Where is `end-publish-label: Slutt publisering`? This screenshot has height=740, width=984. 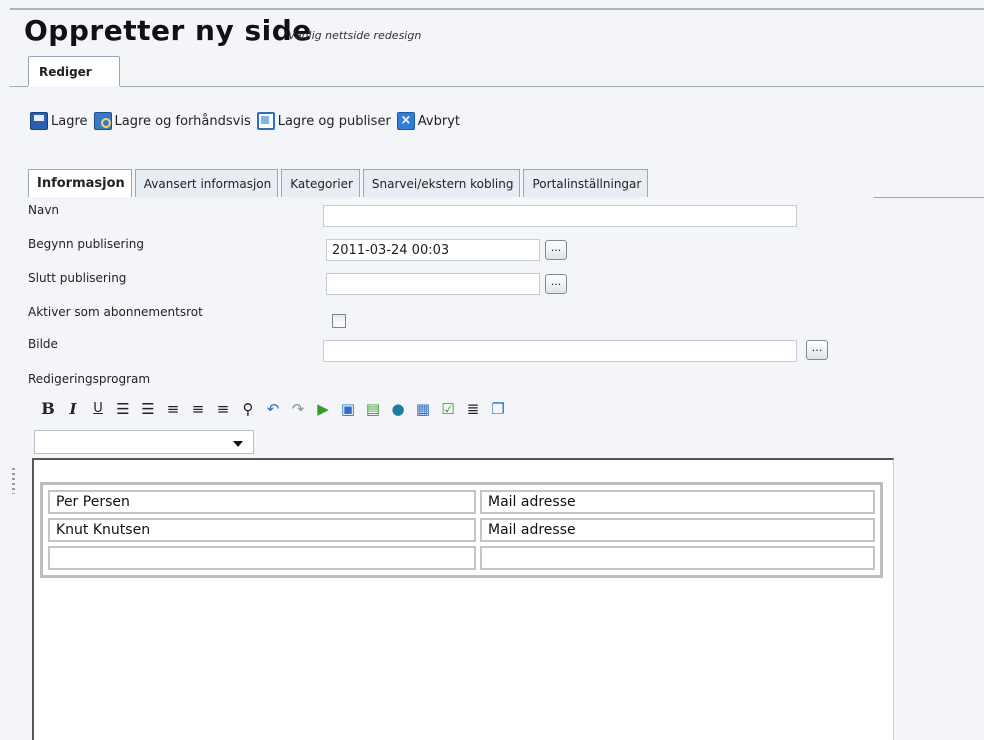 end-publish-label: Slutt publisering is located at coordinates (77, 278).